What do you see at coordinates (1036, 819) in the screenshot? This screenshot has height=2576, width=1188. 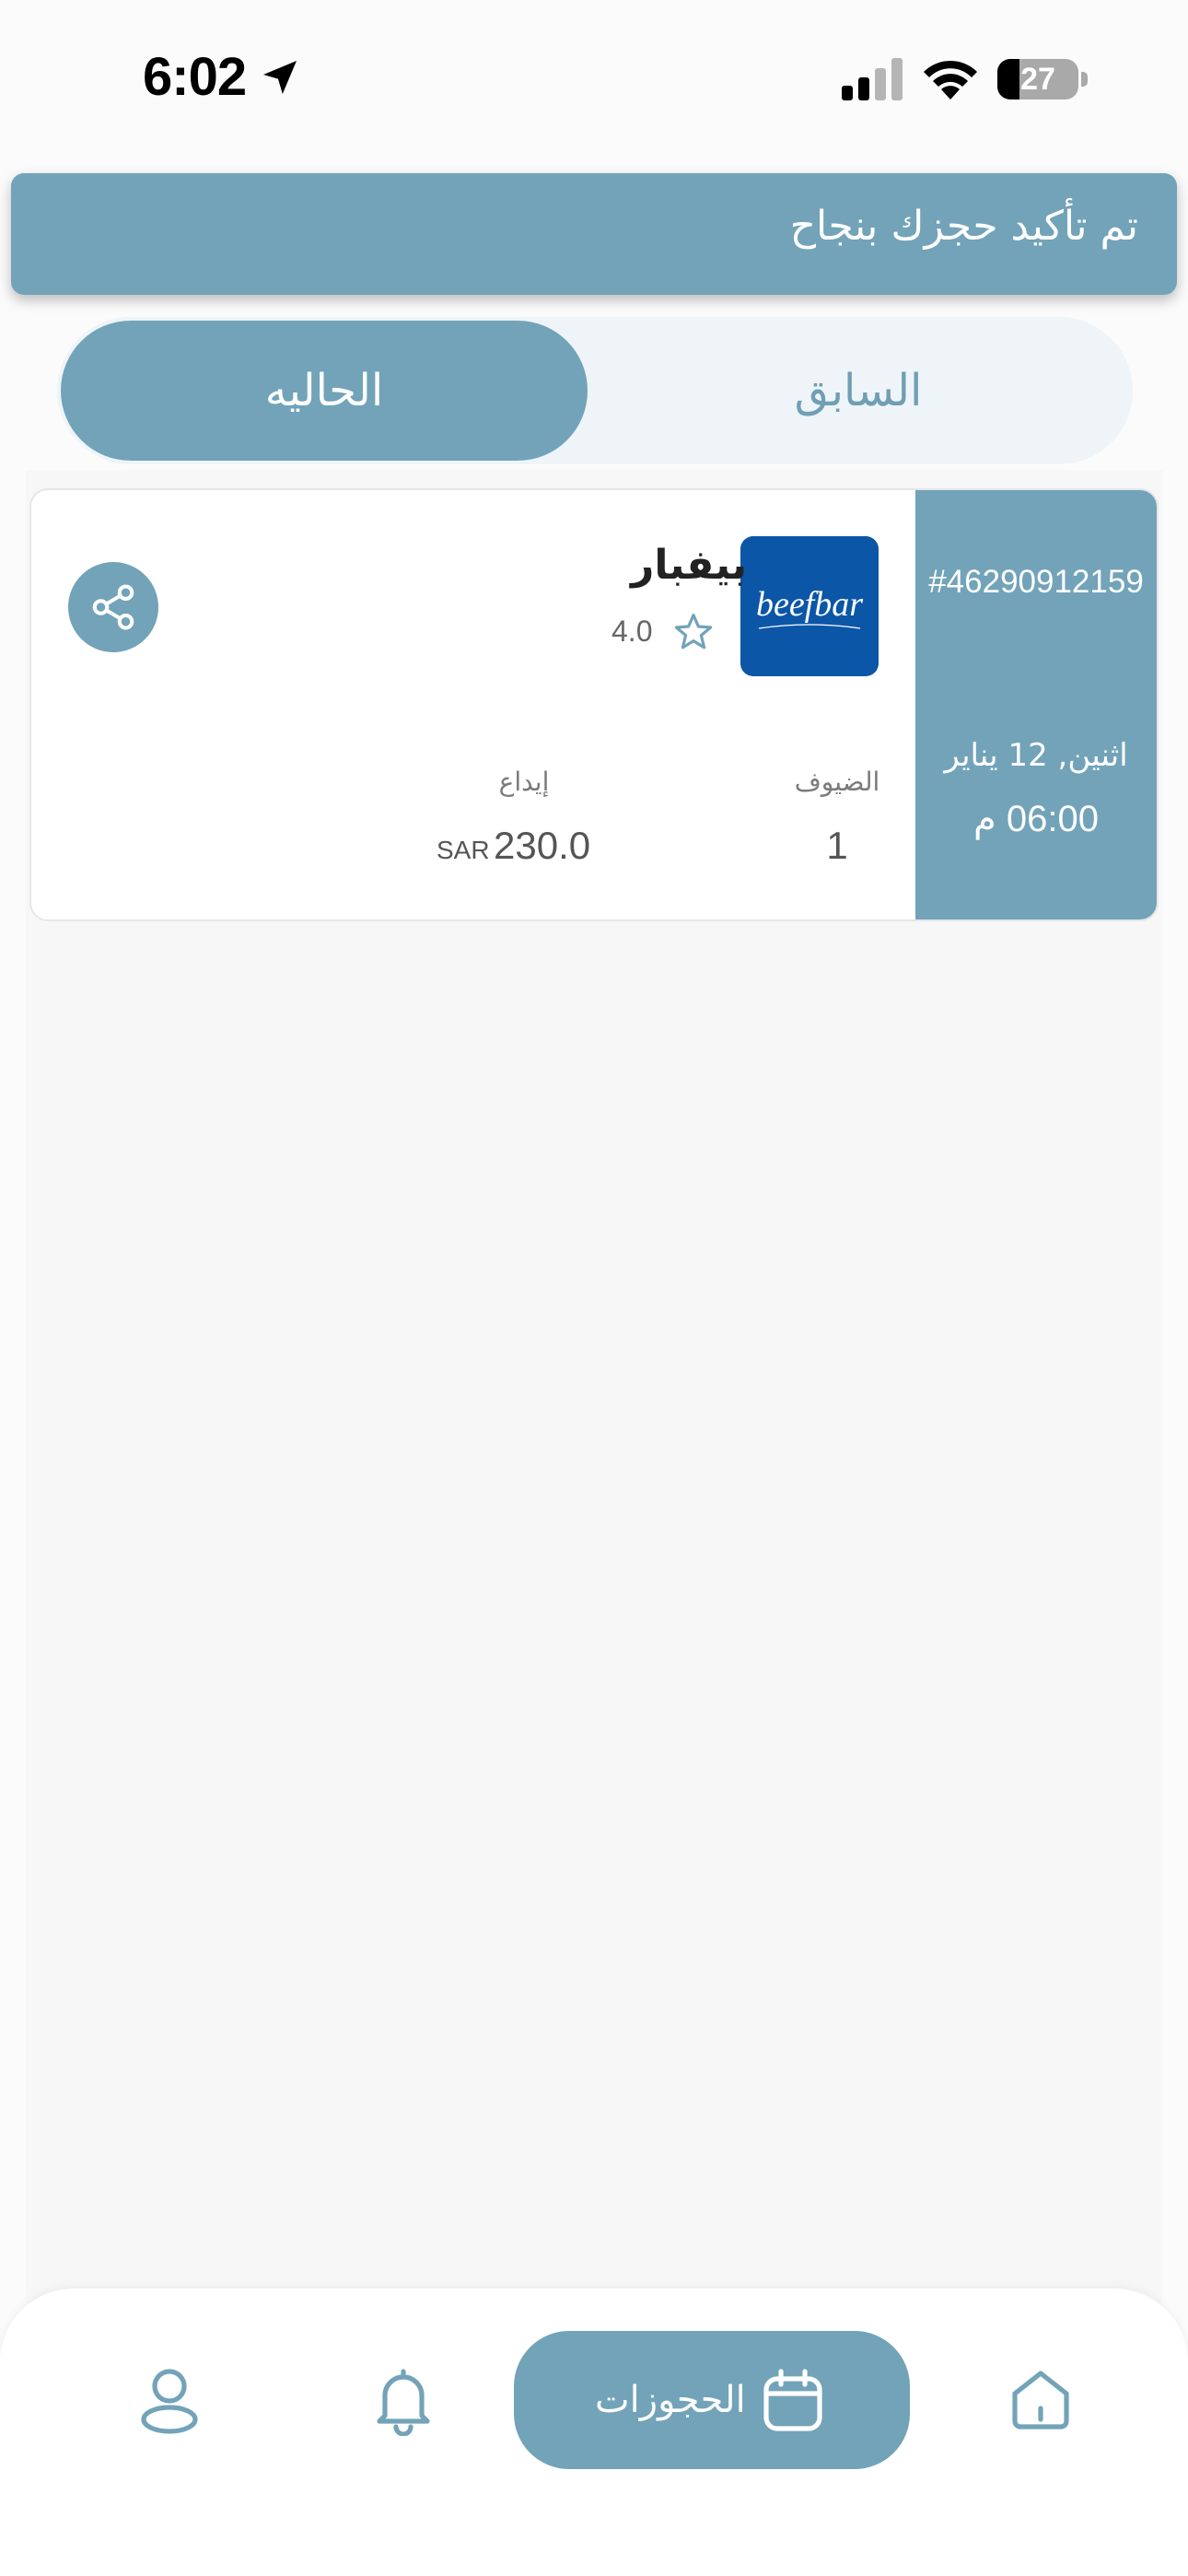 I see `booking-time: 06:00 م` at bounding box center [1036, 819].